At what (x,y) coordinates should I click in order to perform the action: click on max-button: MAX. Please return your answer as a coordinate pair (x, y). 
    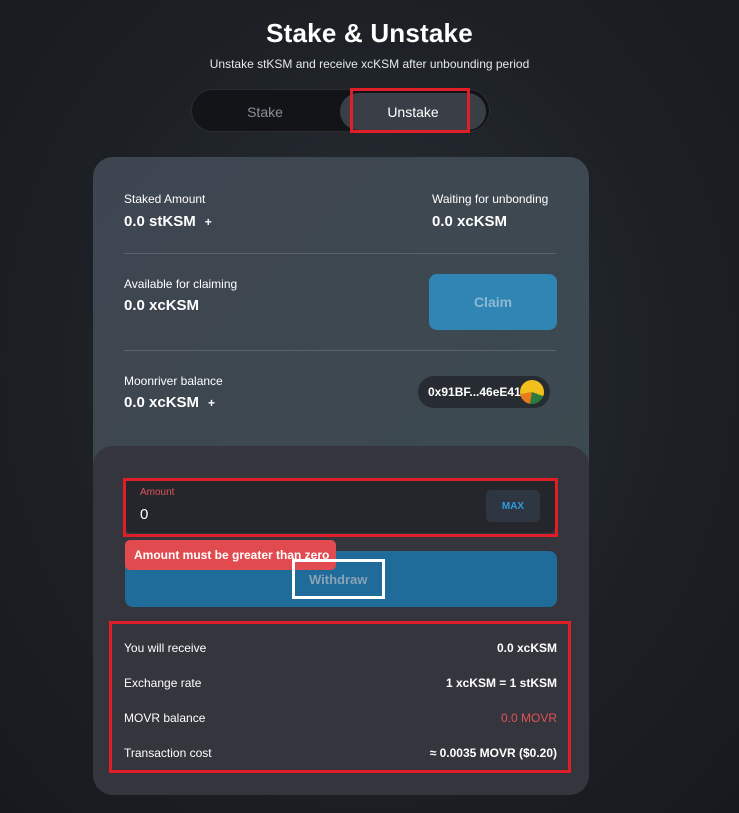
    Looking at the image, I should click on (513, 506).